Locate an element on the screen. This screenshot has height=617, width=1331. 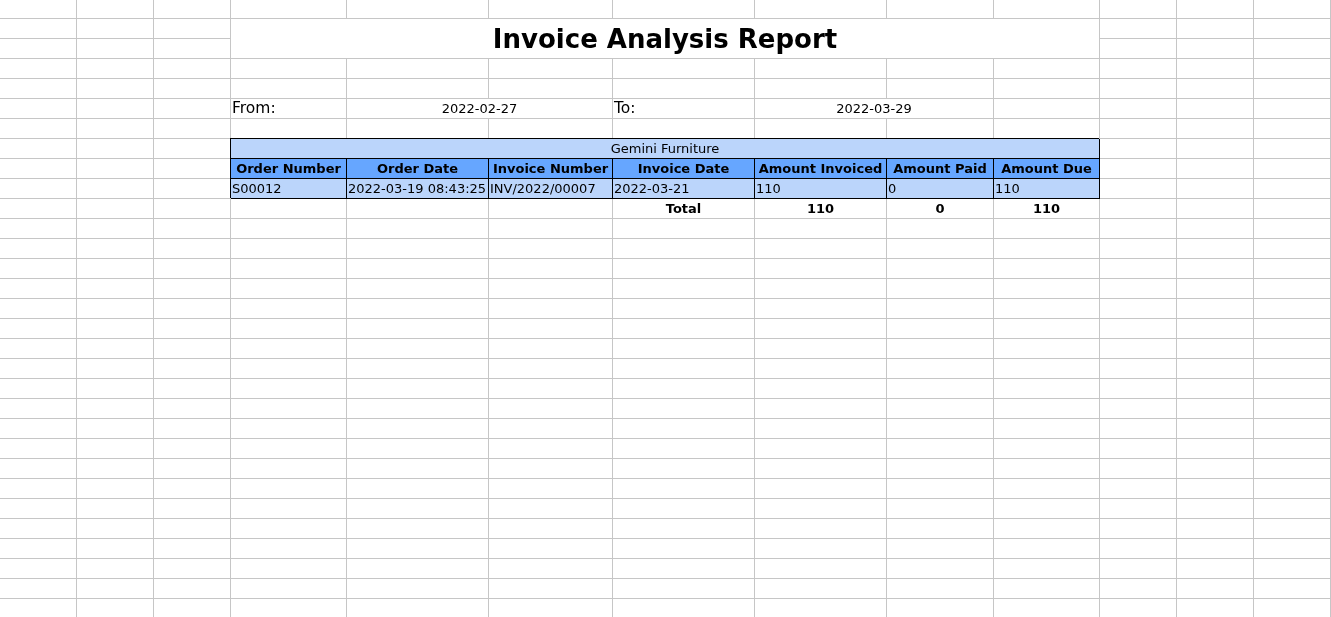
column-header: Invoice Date is located at coordinates (684, 169).